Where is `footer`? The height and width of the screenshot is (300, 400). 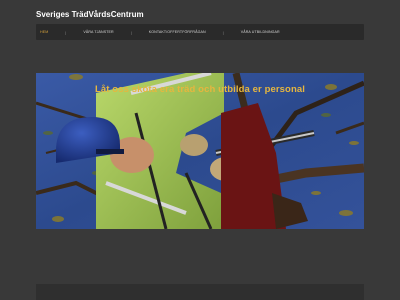 footer is located at coordinates (200, 292).